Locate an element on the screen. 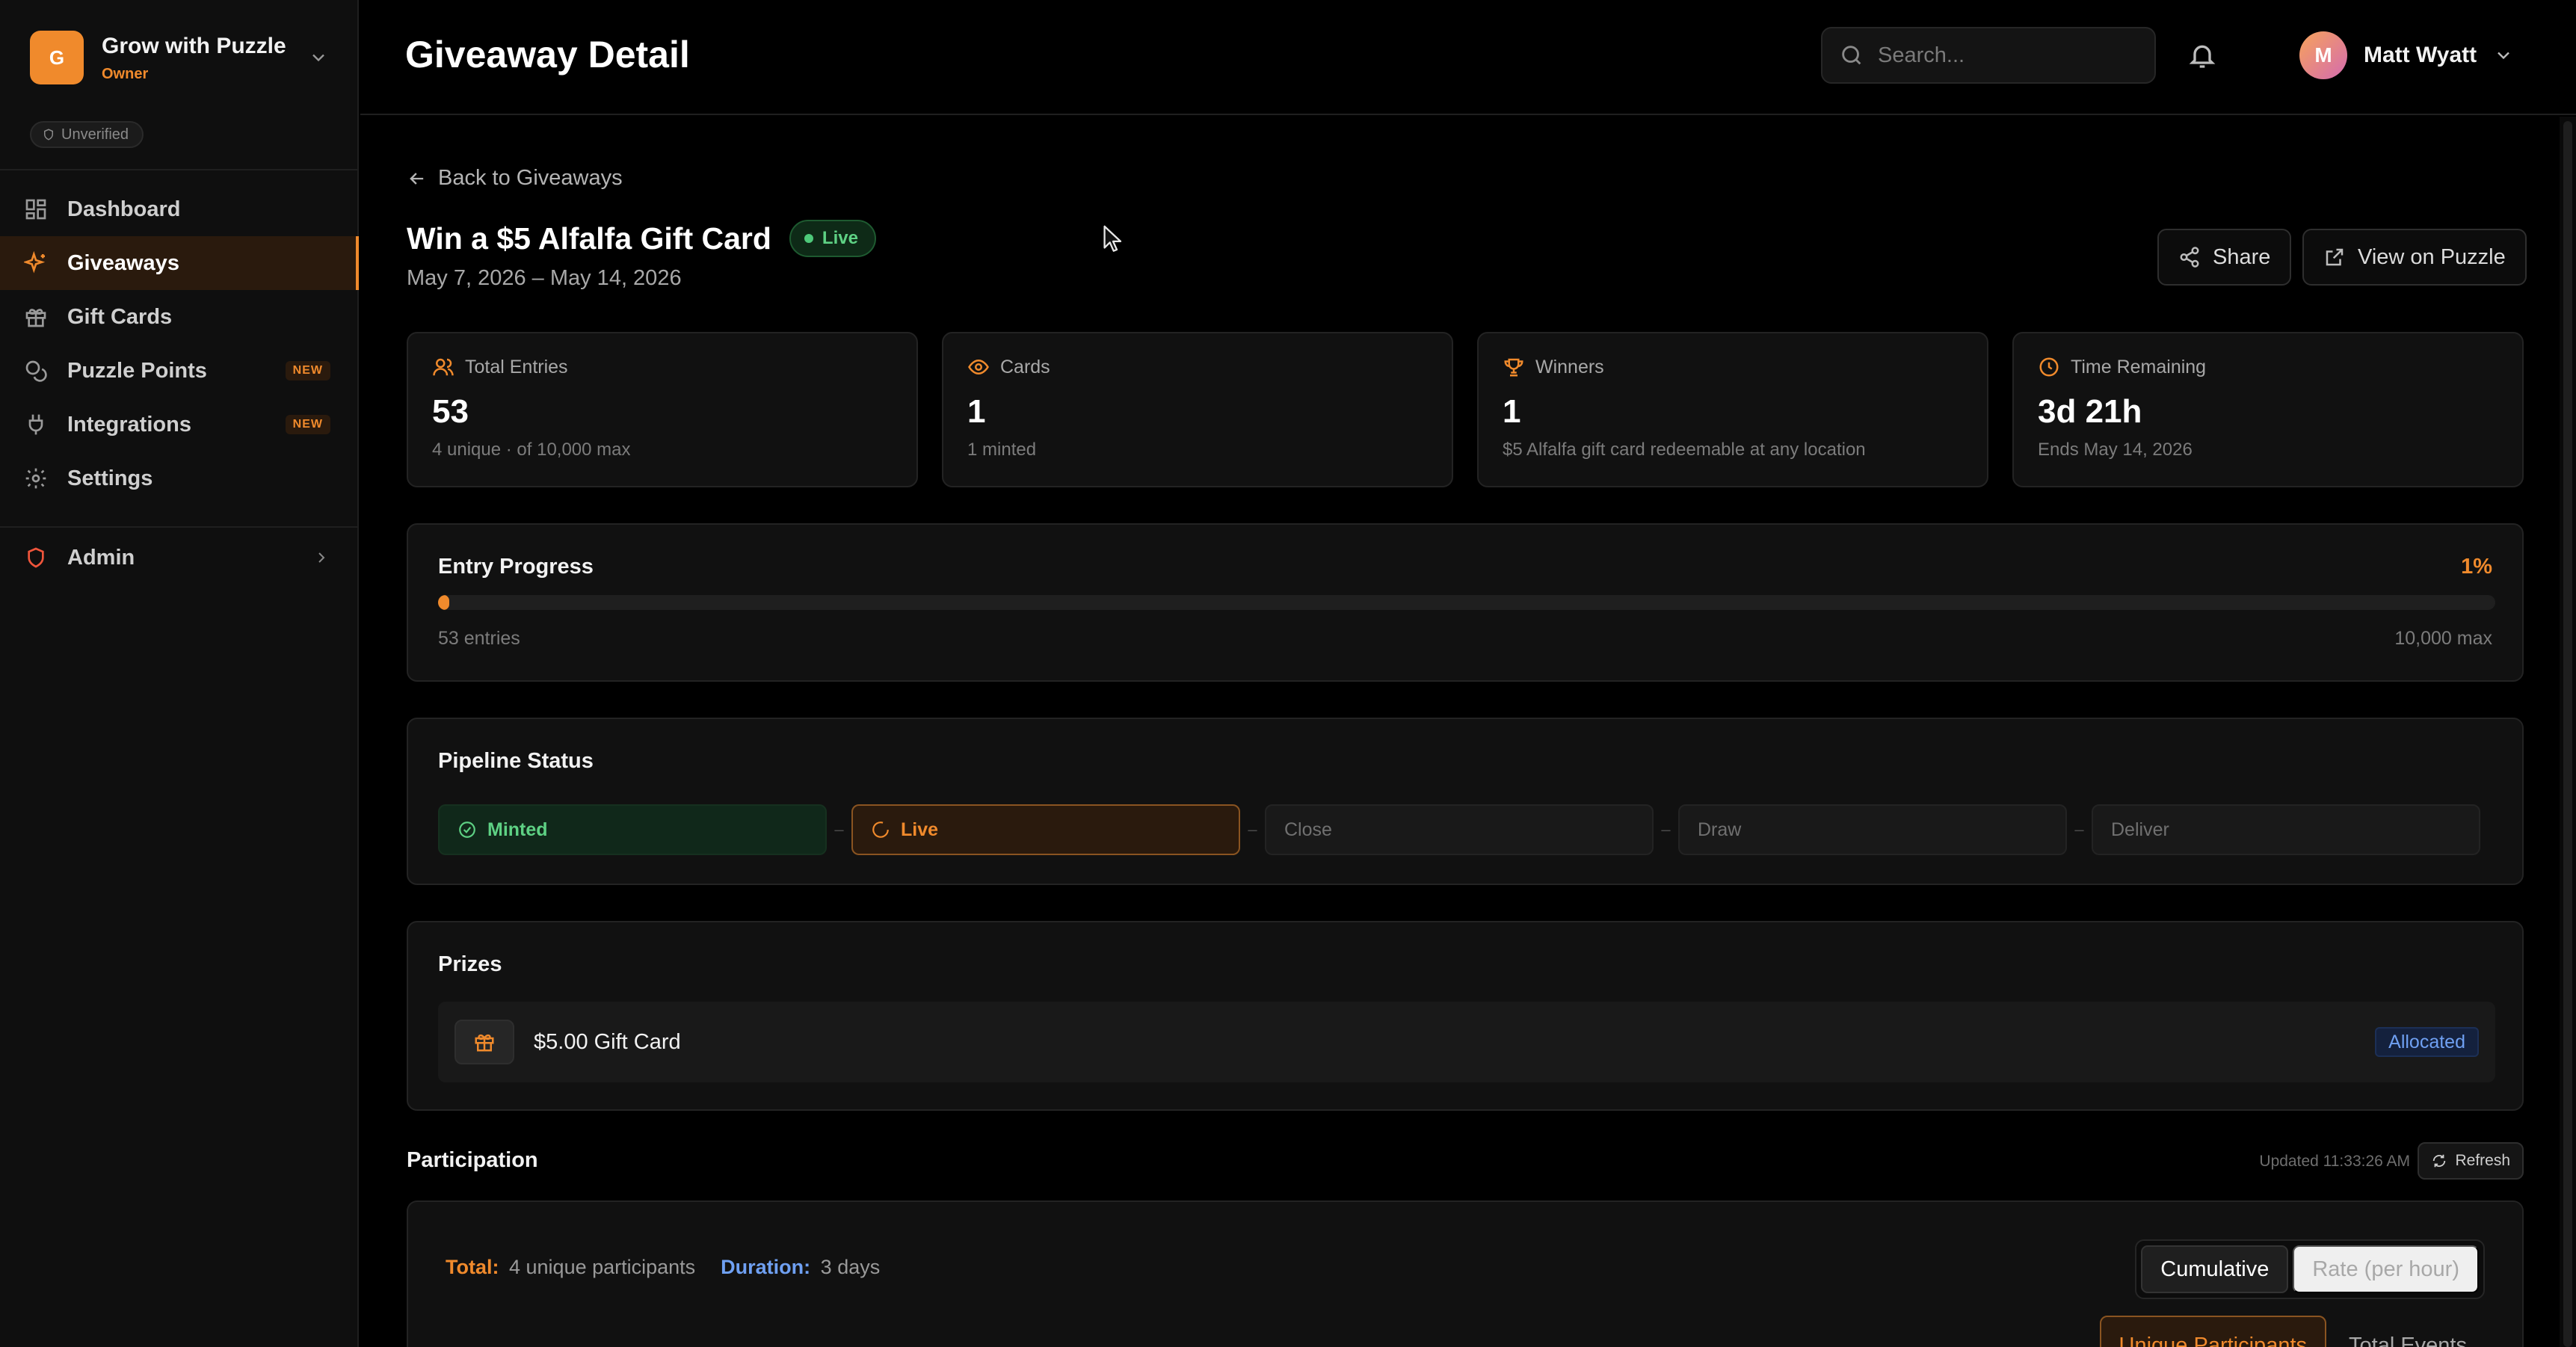 The image size is (2576, 1347). status-label: Live is located at coordinates (840, 238).